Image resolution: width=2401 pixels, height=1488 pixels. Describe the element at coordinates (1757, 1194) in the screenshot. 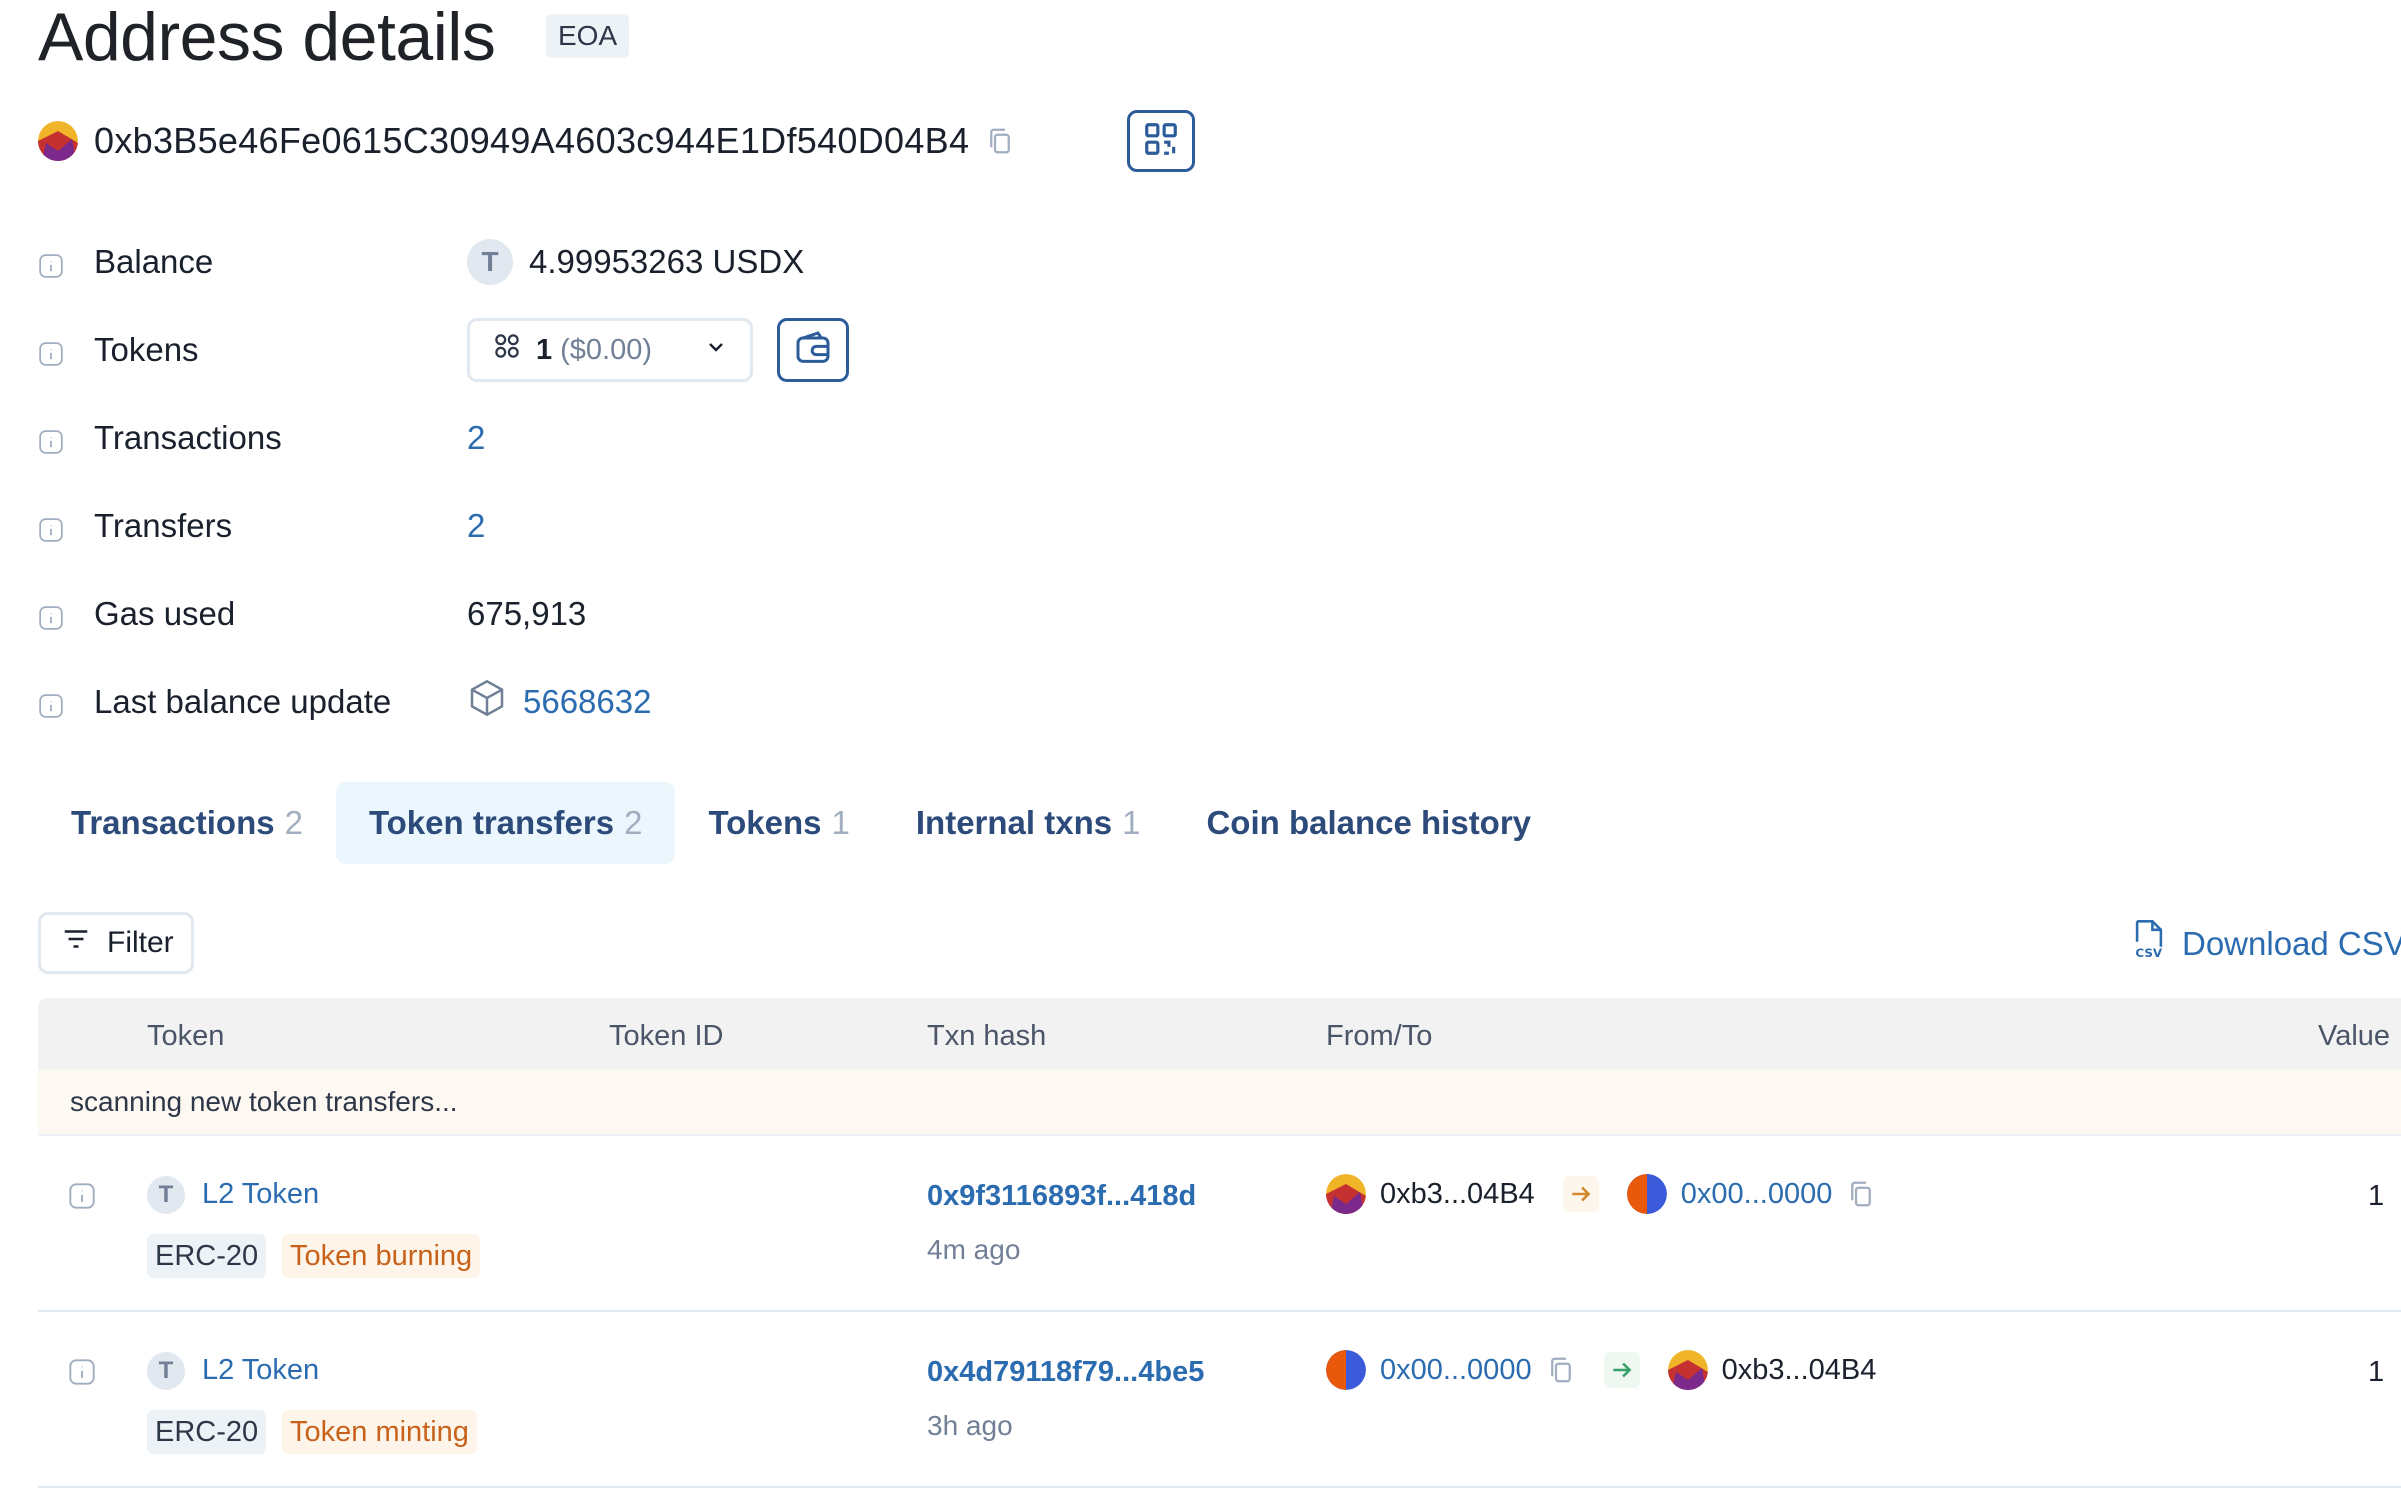

I see `to-address-link: 0x00...0000` at that location.